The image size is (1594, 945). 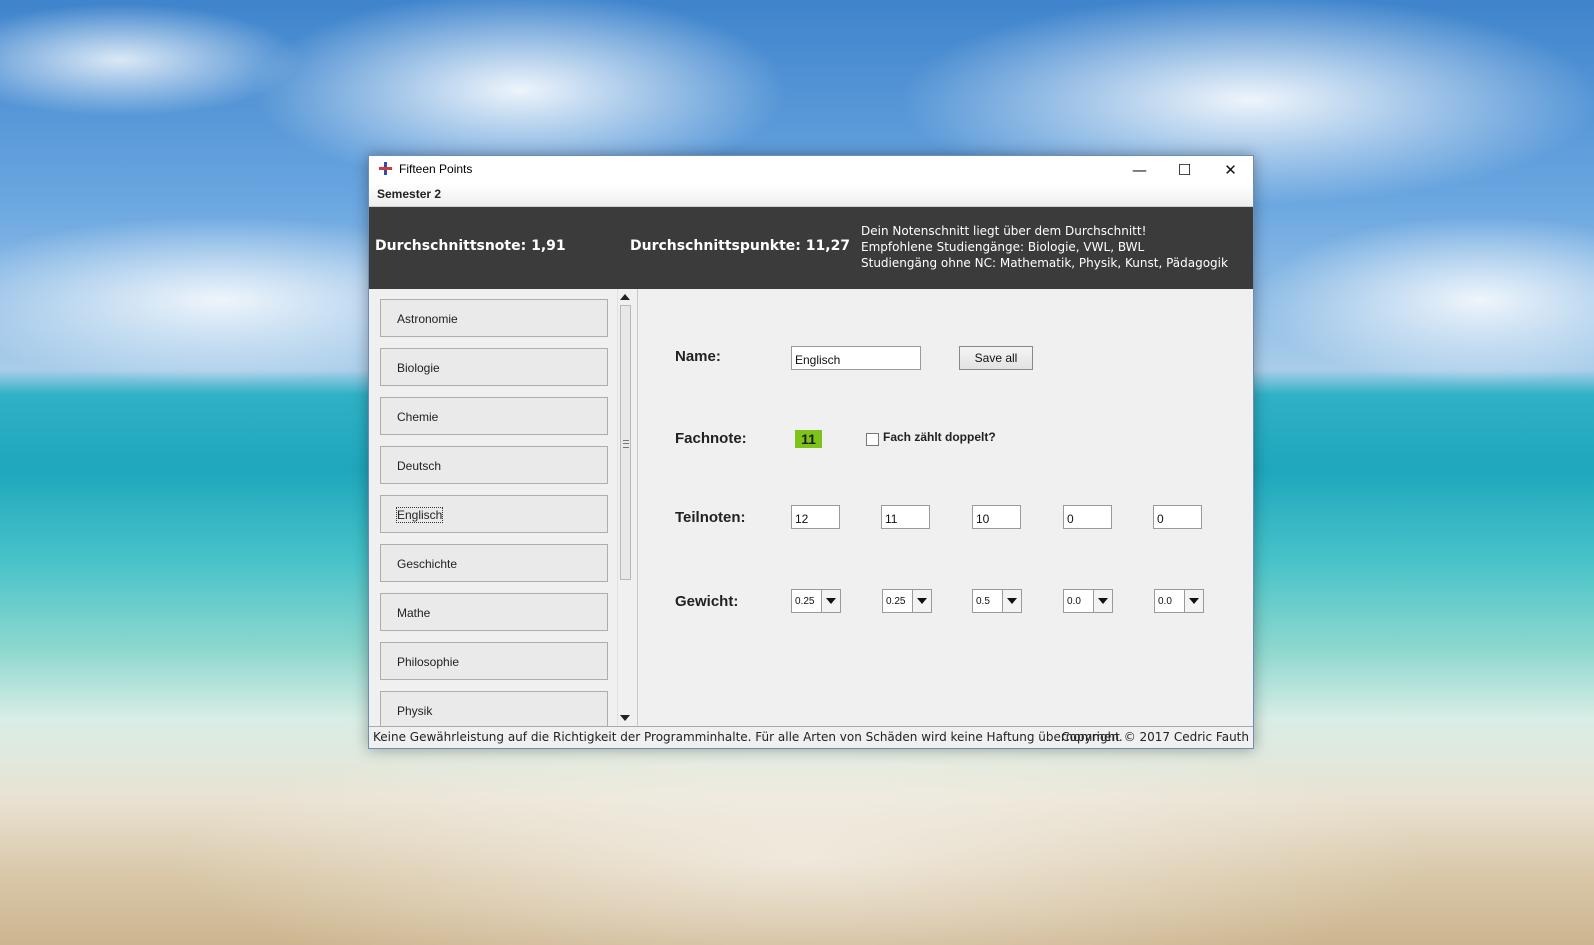 What do you see at coordinates (808, 439) in the screenshot?
I see `grade-value-badge: 11` at bounding box center [808, 439].